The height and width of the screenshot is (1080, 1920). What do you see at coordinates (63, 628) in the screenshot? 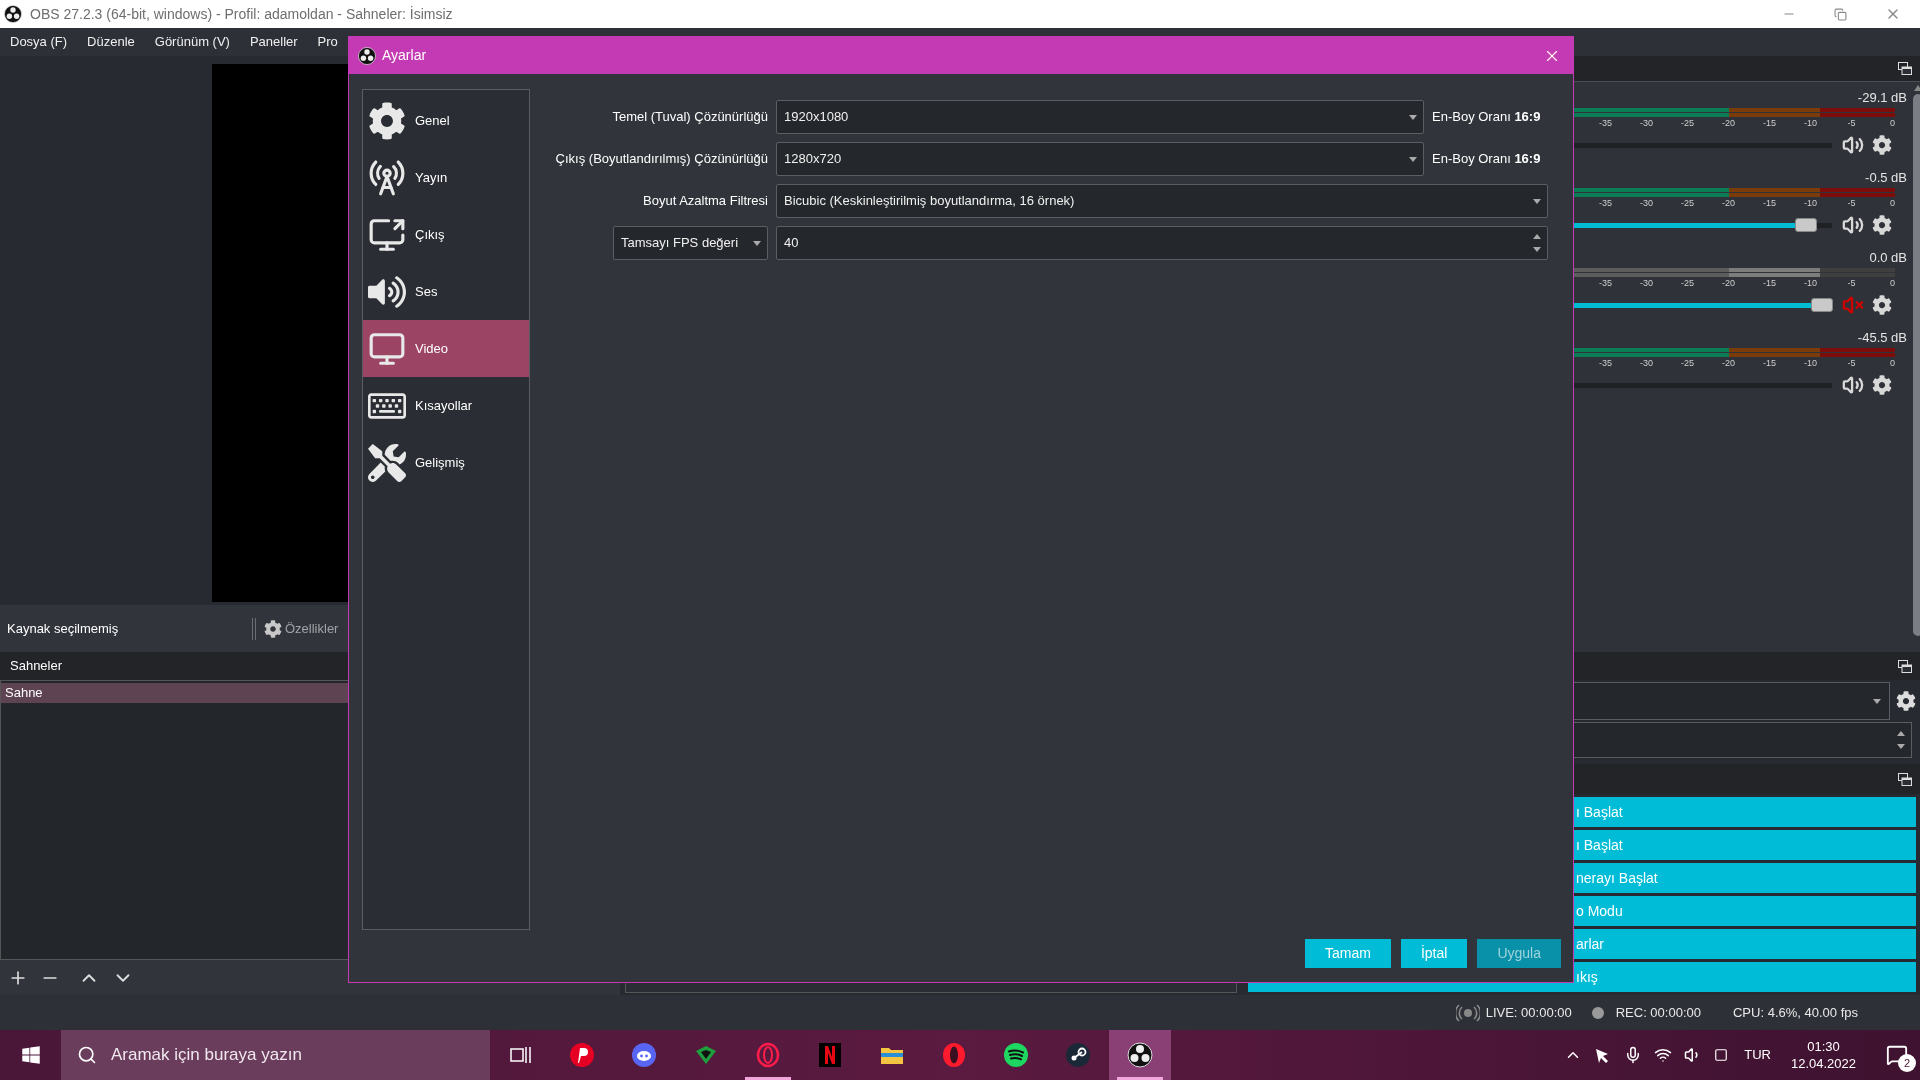
I see `no-source-label: Kaynak seçilmemiş` at bounding box center [63, 628].